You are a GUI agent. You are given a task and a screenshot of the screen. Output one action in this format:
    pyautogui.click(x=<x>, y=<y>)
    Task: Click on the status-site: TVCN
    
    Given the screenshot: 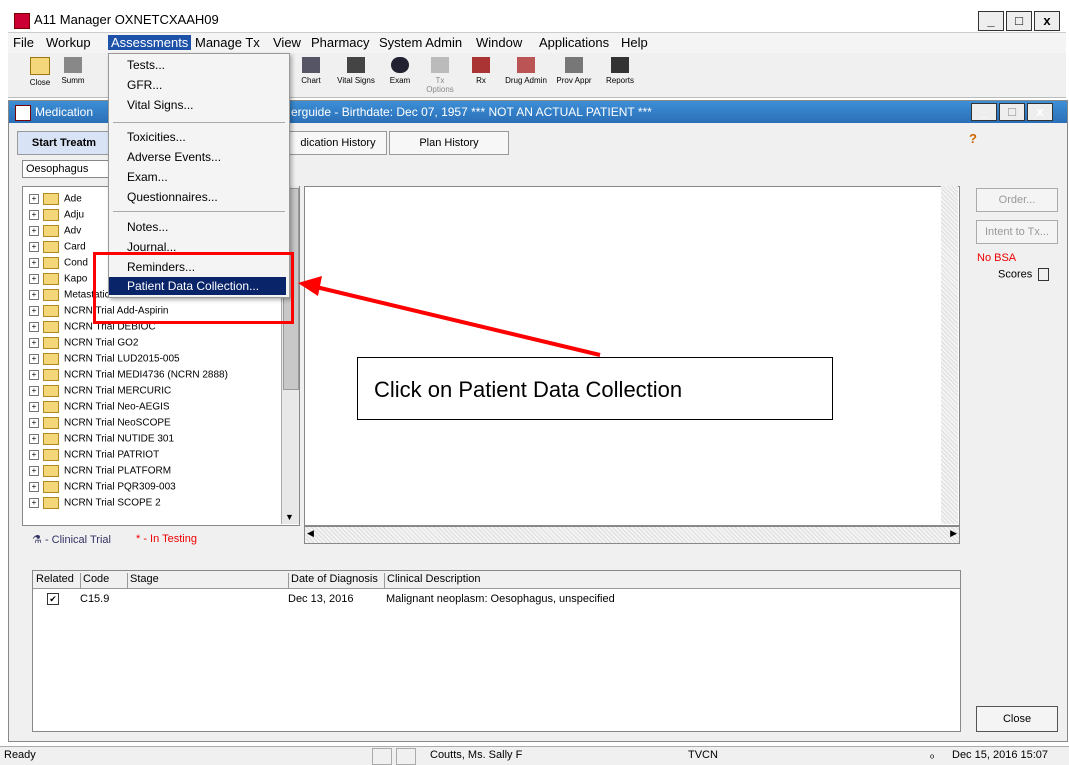 What is the action you would take?
    pyautogui.click(x=703, y=755)
    